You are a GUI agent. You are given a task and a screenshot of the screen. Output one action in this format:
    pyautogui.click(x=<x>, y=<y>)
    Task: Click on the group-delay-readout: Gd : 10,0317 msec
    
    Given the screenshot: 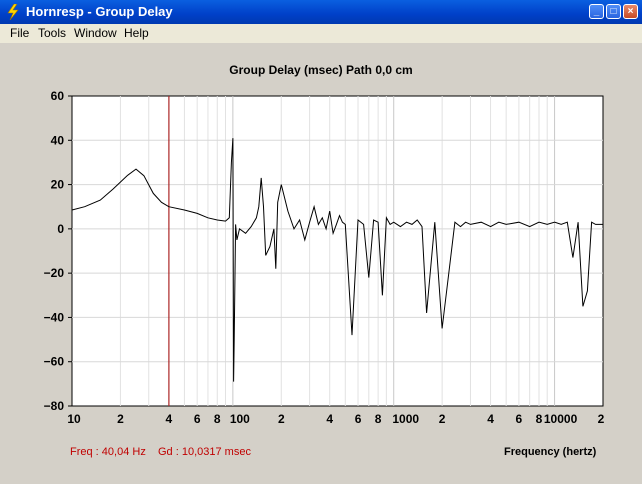 What is the action you would take?
    pyautogui.click(x=204, y=452)
    